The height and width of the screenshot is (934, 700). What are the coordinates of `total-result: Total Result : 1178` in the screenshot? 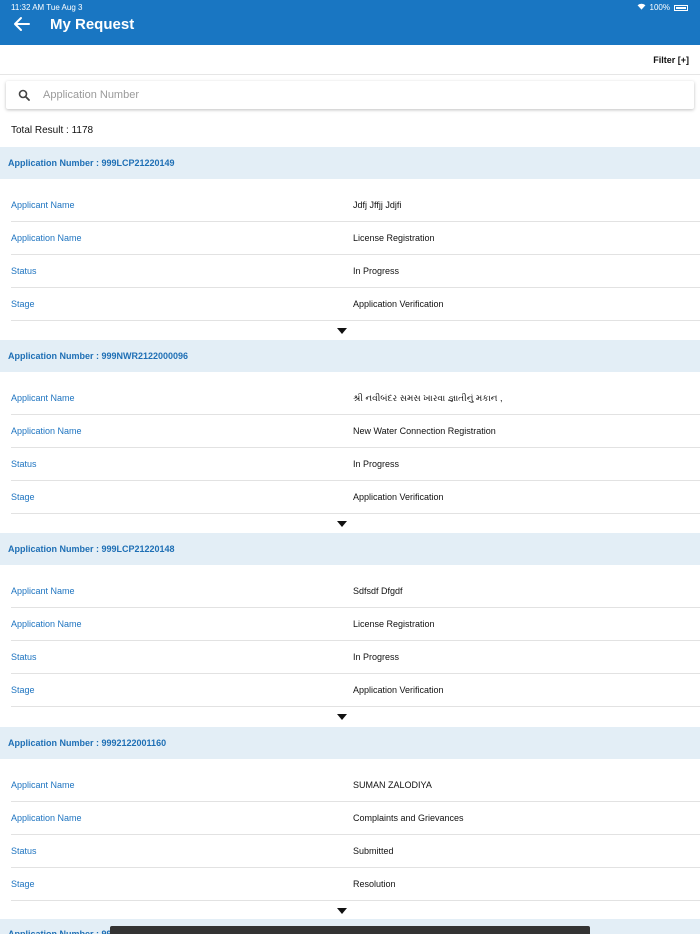 It's located at (52, 130).